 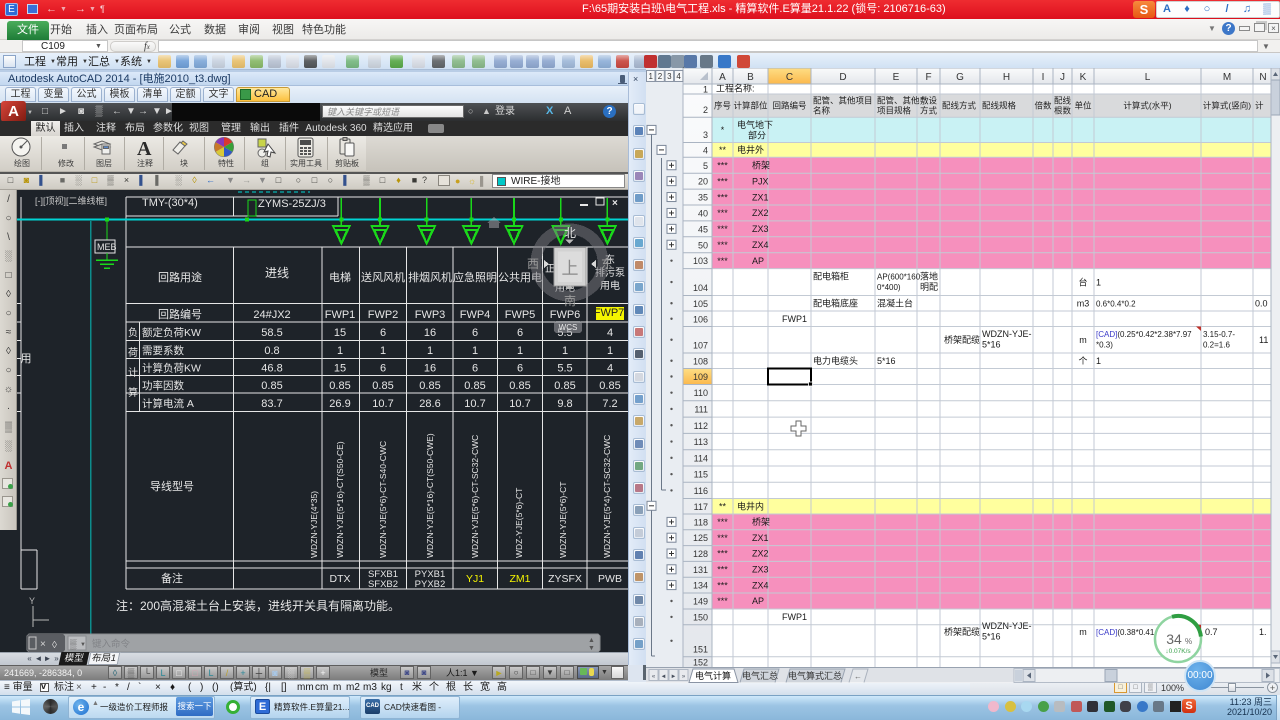 I want to click on svg-text: MEB, so click(x=107, y=247).